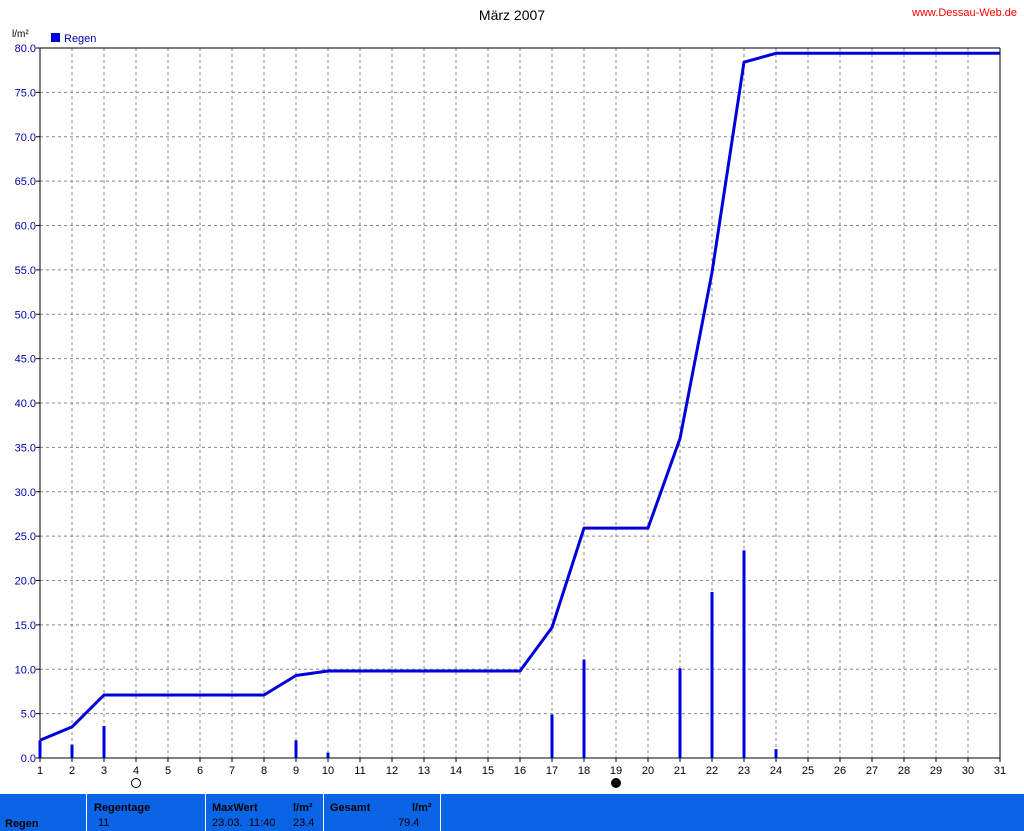  What do you see at coordinates (55, 37) in the screenshot?
I see `legend-swatch` at bounding box center [55, 37].